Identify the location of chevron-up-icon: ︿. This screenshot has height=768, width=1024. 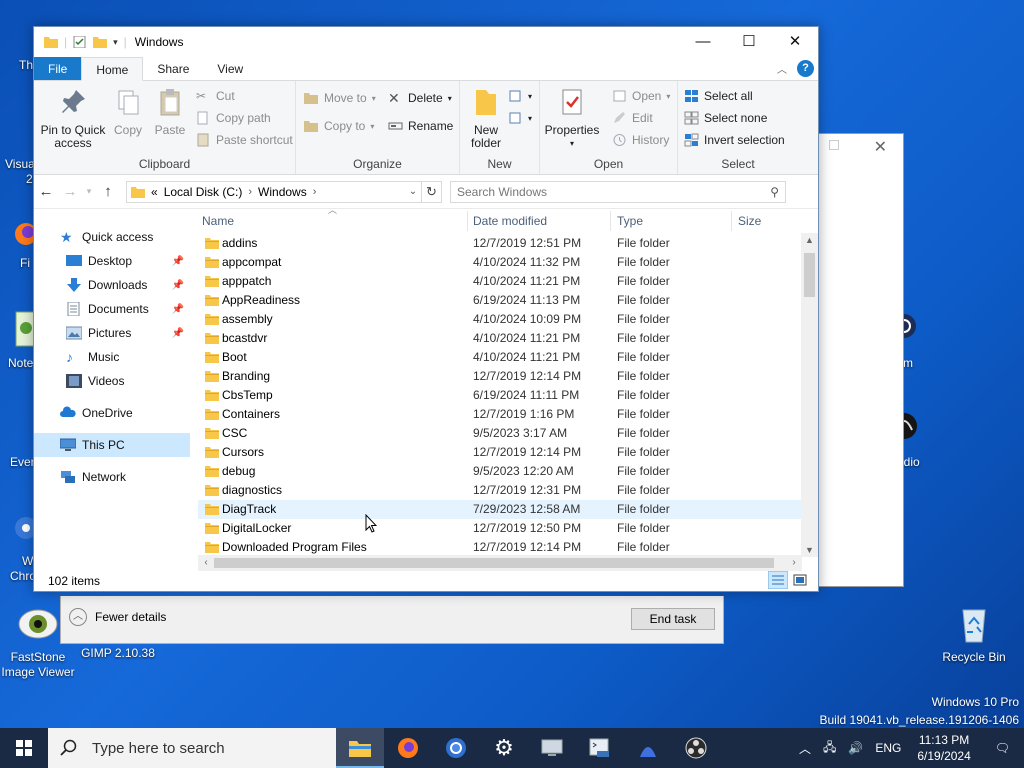
(805, 748).